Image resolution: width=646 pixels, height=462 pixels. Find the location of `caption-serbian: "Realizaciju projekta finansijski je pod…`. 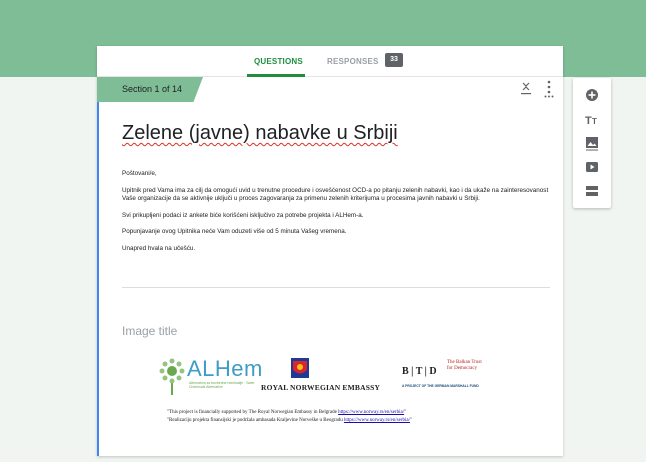

caption-serbian: "Realizaciju projekta finansijski je pod… is located at coordinates (290, 420).